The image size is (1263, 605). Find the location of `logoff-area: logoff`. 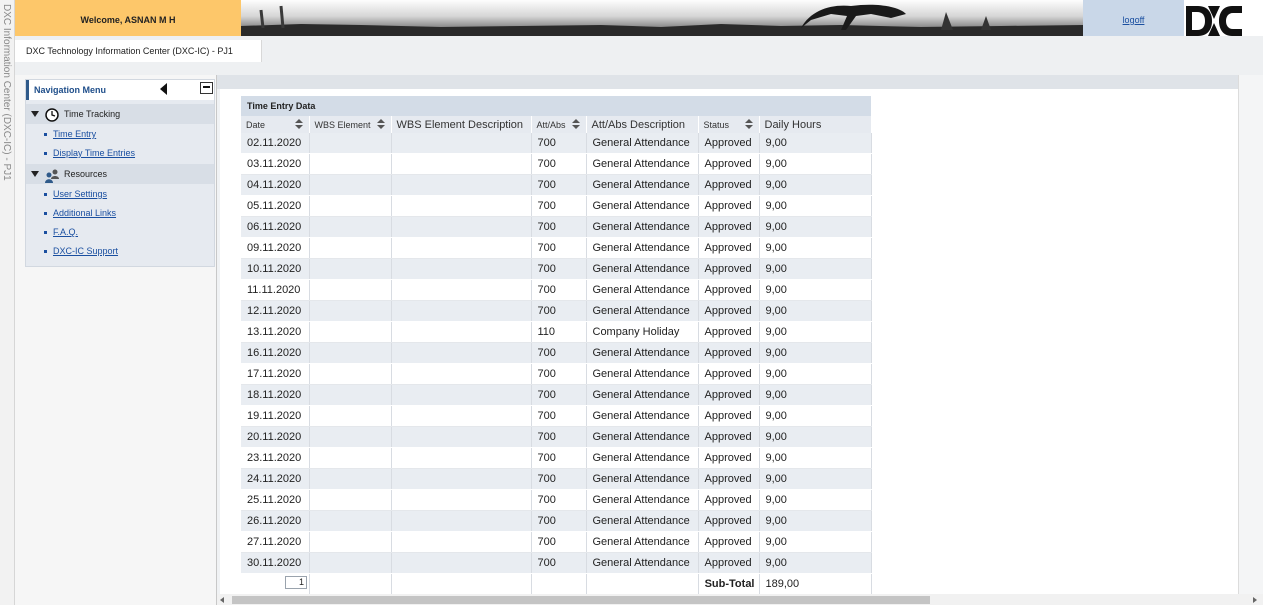

logoff-area: logoff is located at coordinates (1133, 20).